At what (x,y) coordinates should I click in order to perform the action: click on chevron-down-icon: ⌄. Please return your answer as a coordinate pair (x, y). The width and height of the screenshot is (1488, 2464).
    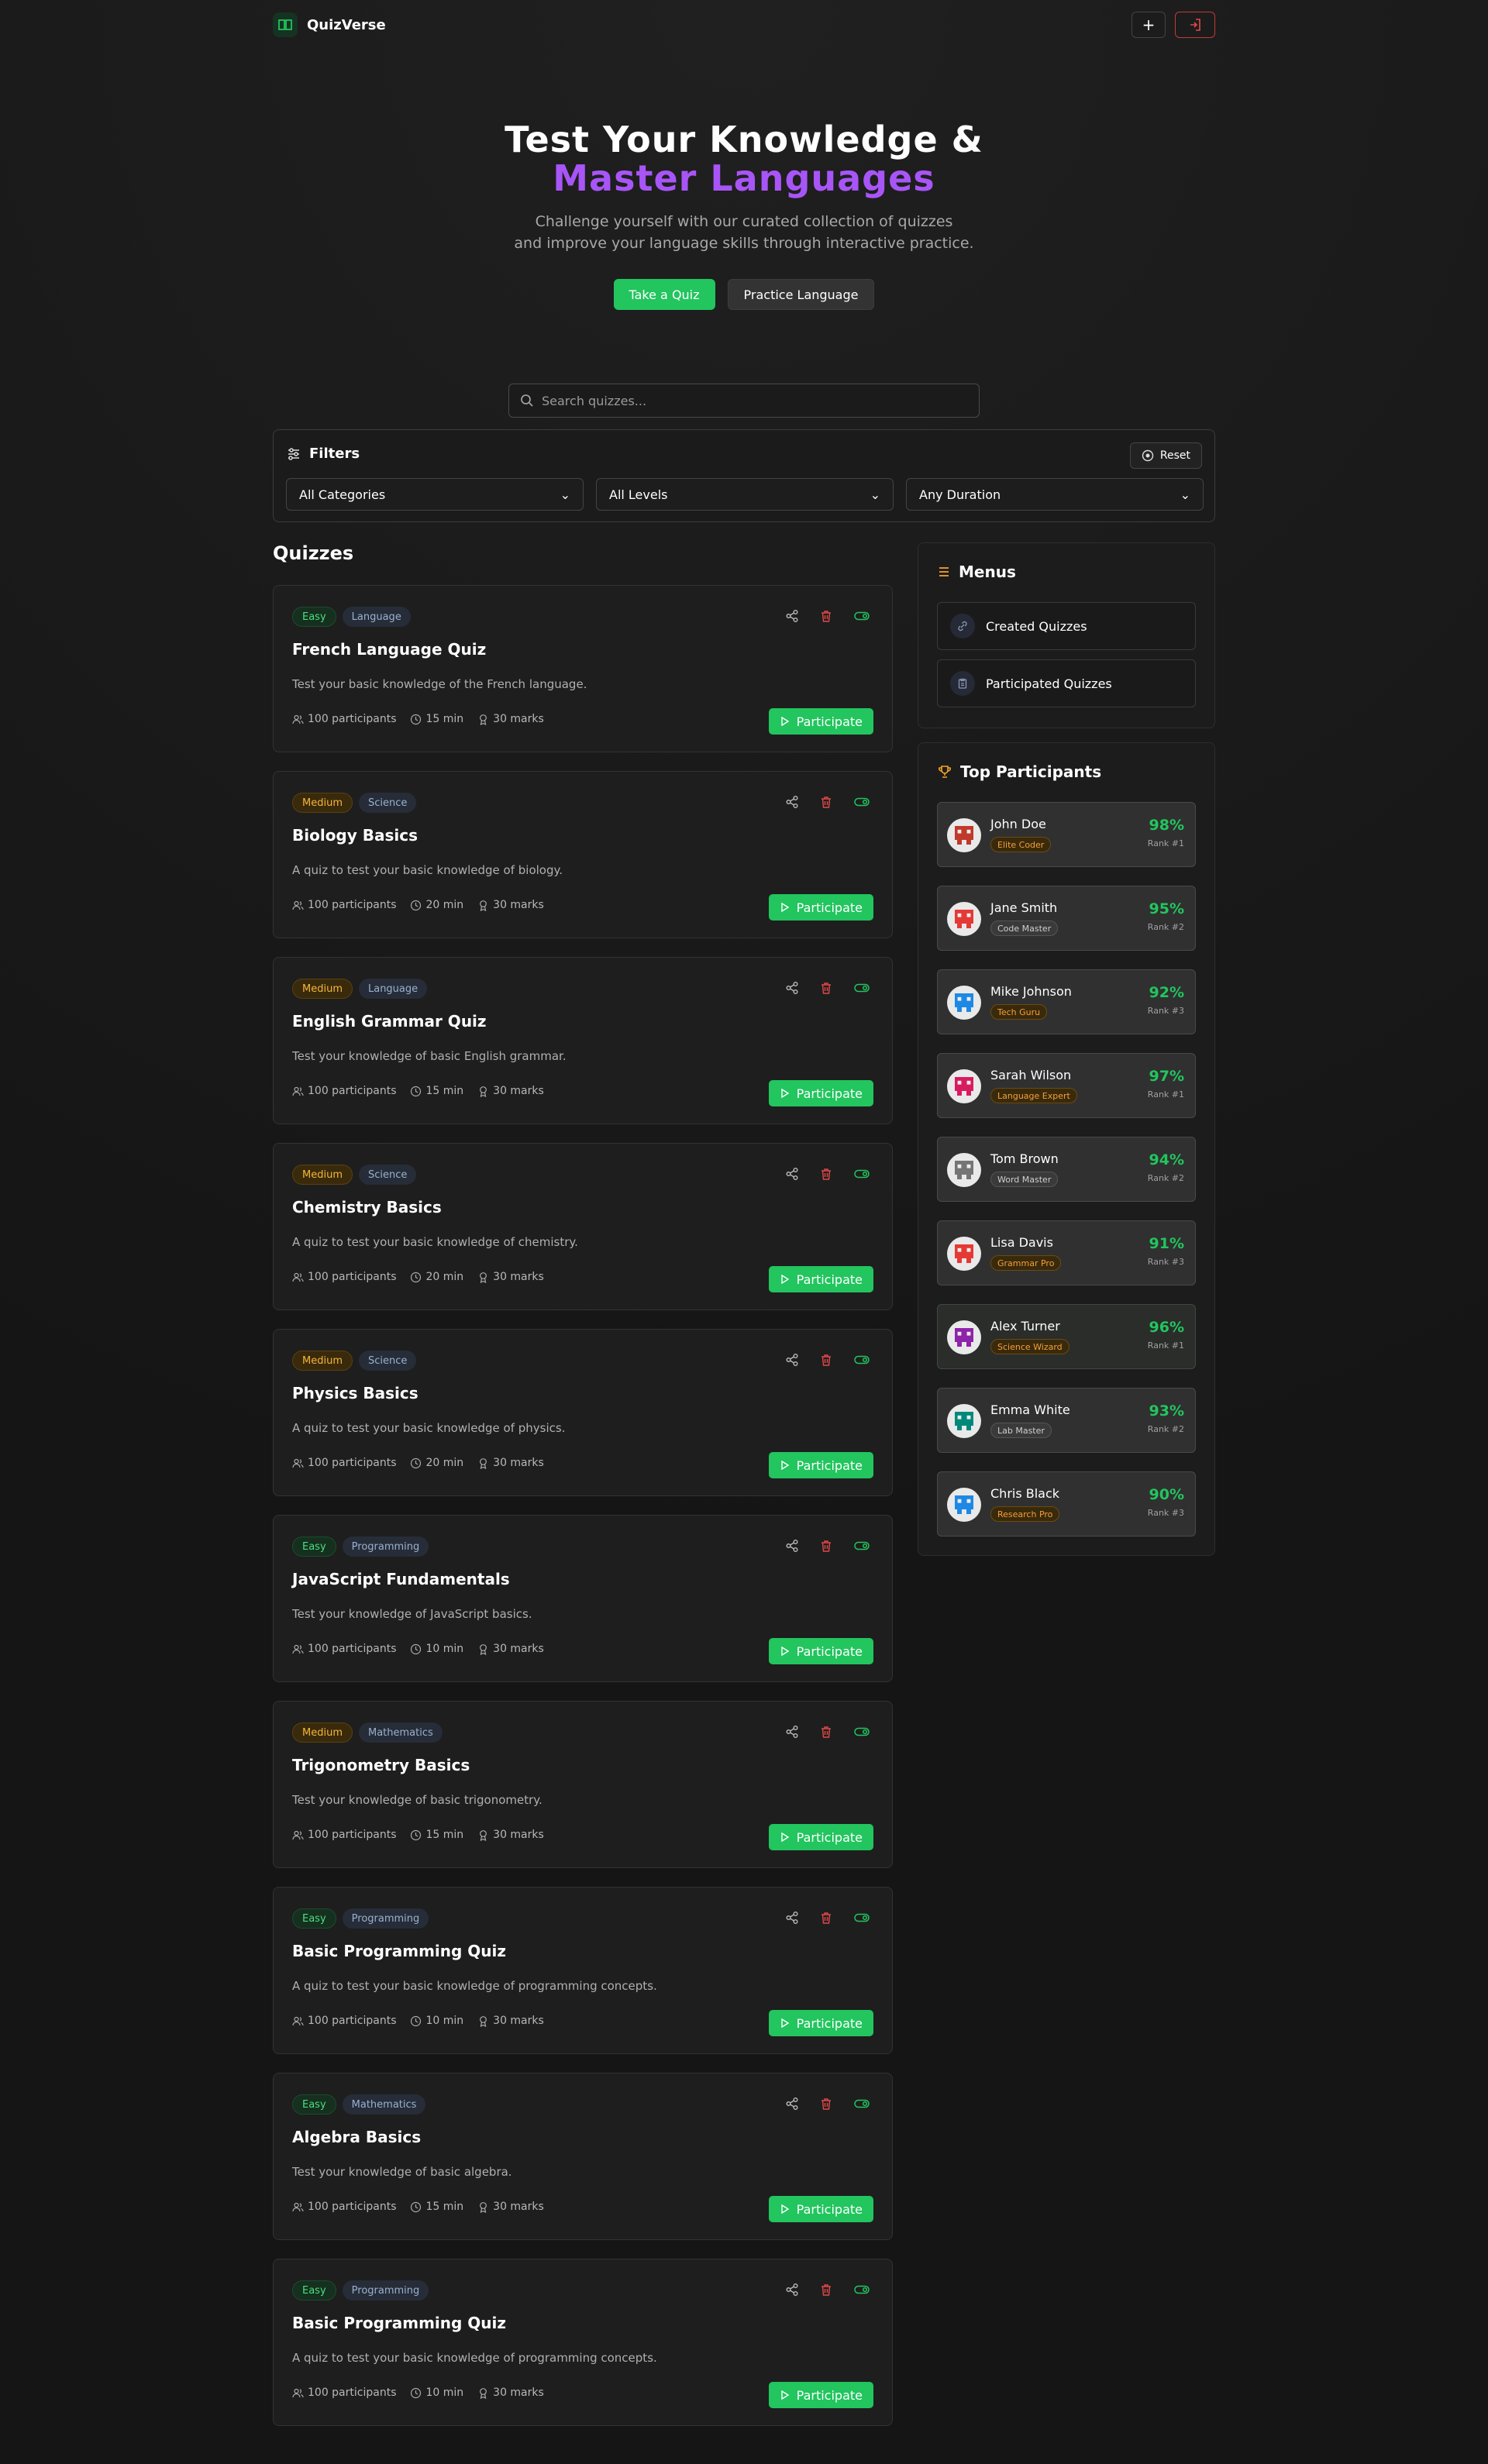
    Looking at the image, I should click on (1185, 494).